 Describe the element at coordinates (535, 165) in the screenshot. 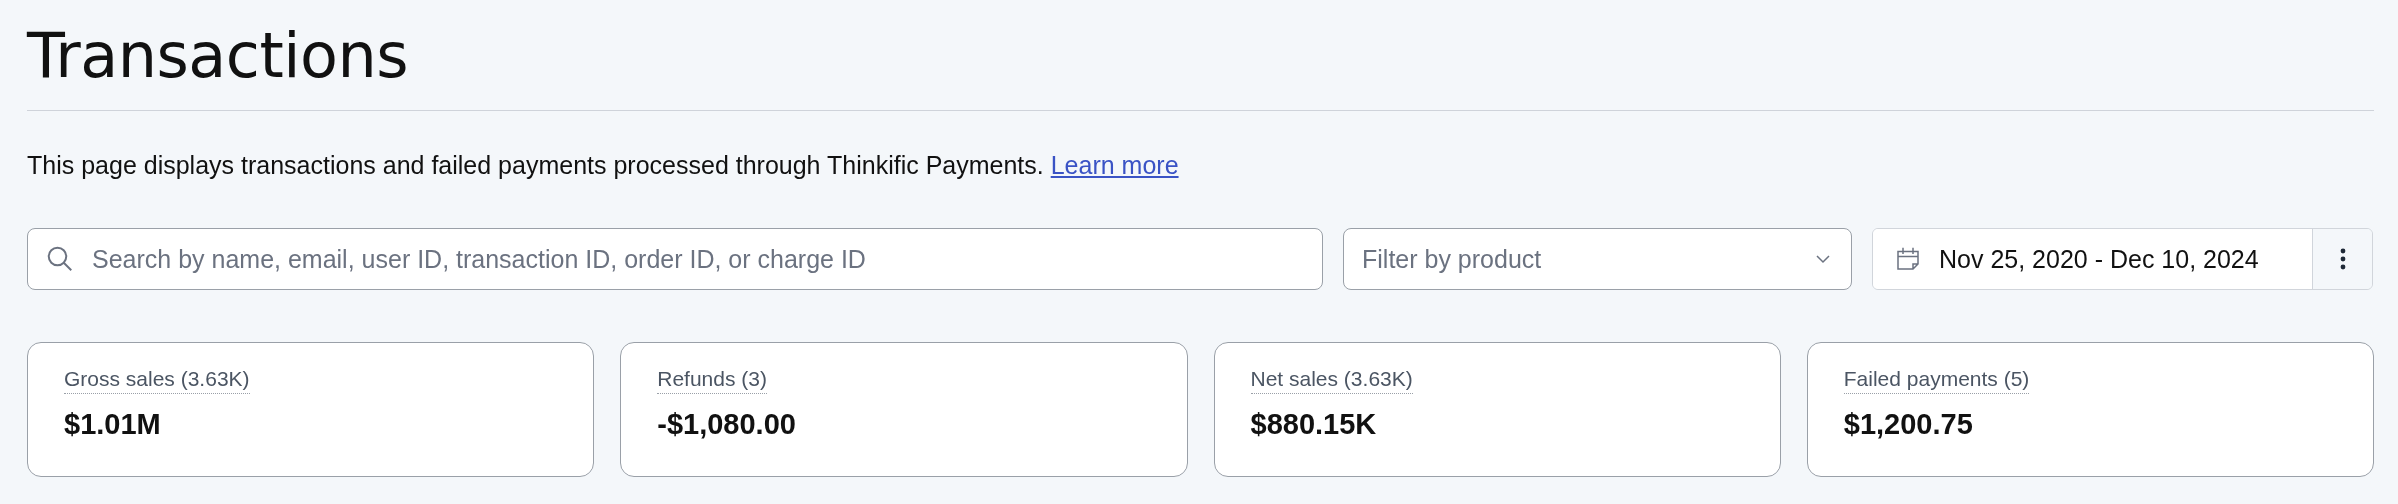

I see `page-description: This page displays transactions and failed payments processed through Thinkific Payments.` at that location.